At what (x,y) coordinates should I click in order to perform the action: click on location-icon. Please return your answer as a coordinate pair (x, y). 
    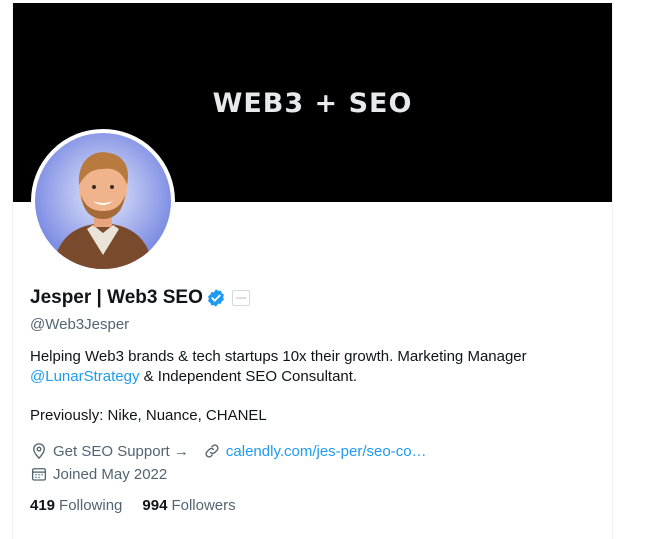
    Looking at the image, I should click on (39, 451).